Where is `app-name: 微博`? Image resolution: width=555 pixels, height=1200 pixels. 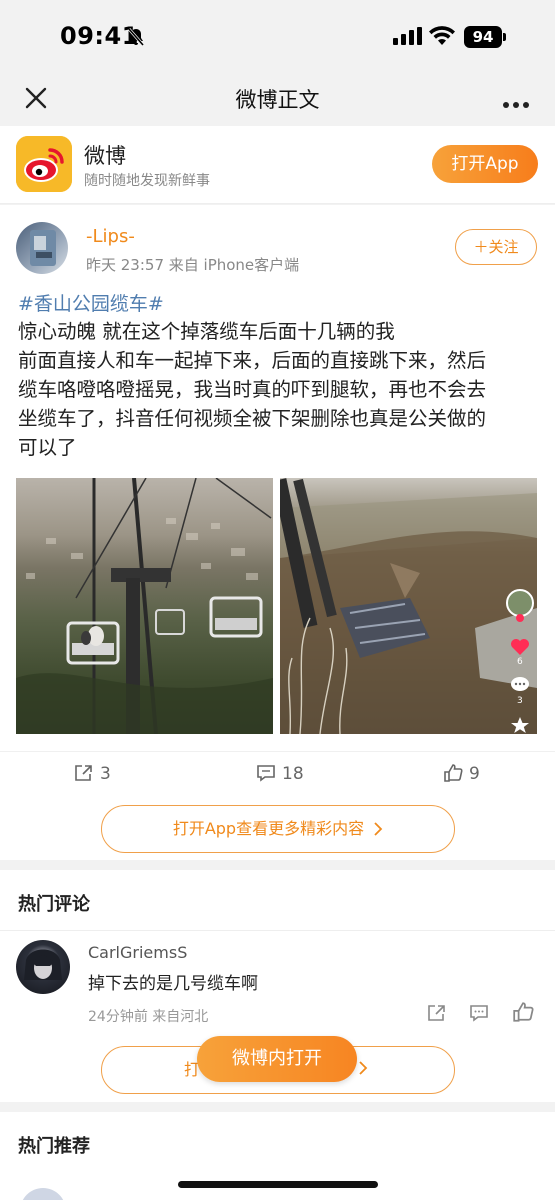
app-name: 微博 is located at coordinates (105, 156).